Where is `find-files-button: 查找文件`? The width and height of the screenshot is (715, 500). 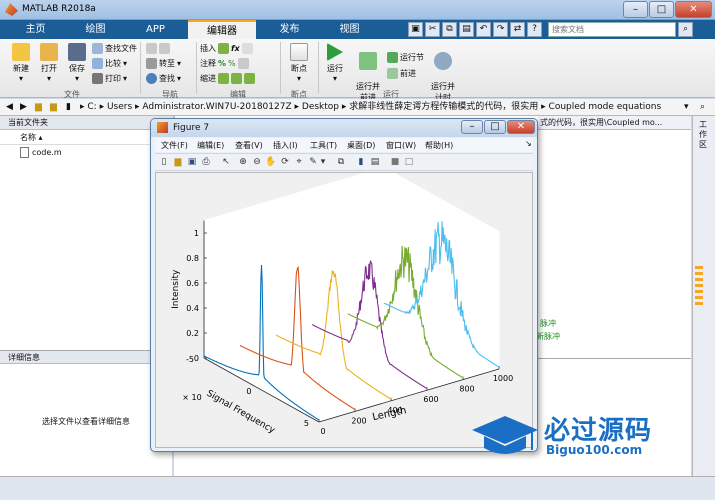
find-files-button: 查找文件 is located at coordinates (114, 48).